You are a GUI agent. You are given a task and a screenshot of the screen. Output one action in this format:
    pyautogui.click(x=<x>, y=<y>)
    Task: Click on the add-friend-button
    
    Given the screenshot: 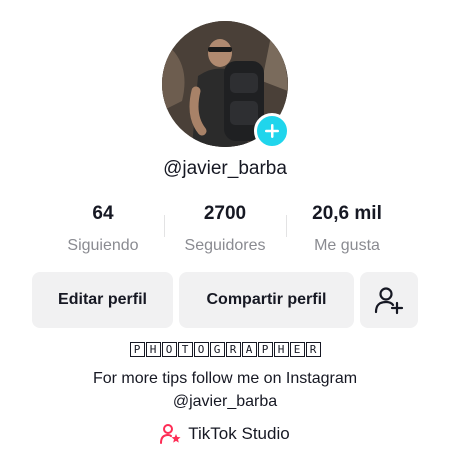 What is the action you would take?
    pyautogui.click(x=389, y=300)
    